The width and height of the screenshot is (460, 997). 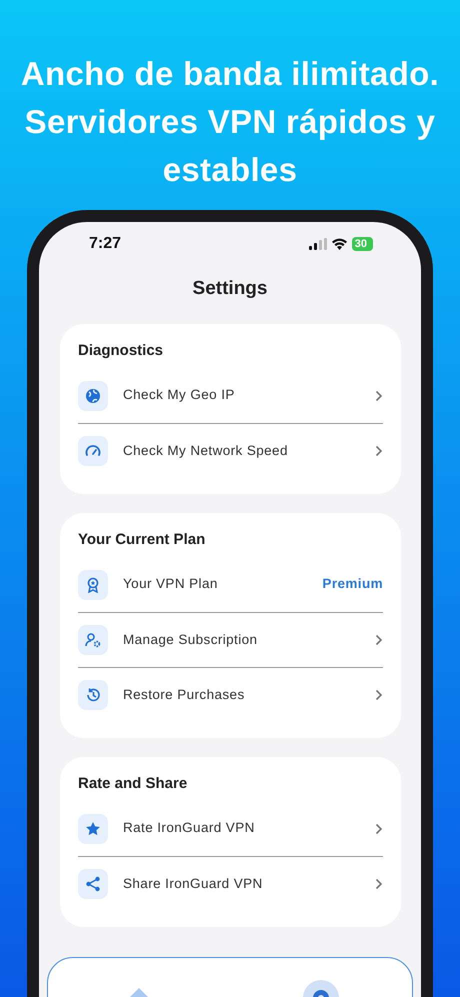 What do you see at coordinates (93, 884) in the screenshot?
I see `share-icon` at bounding box center [93, 884].